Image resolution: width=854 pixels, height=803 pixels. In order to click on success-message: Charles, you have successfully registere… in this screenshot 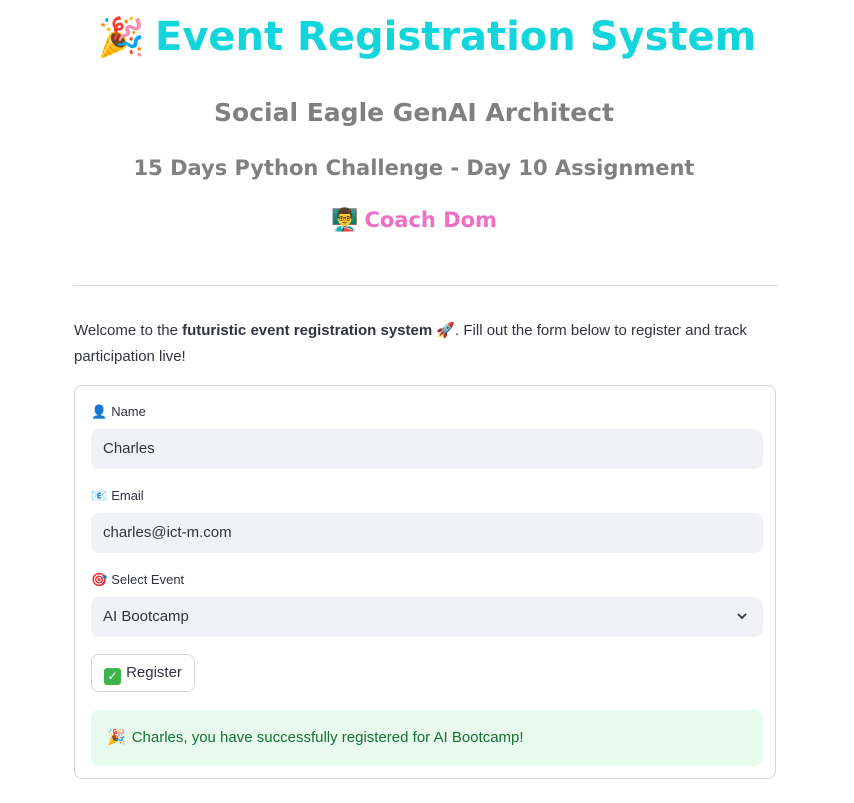, I will do `click(327, 737)`.